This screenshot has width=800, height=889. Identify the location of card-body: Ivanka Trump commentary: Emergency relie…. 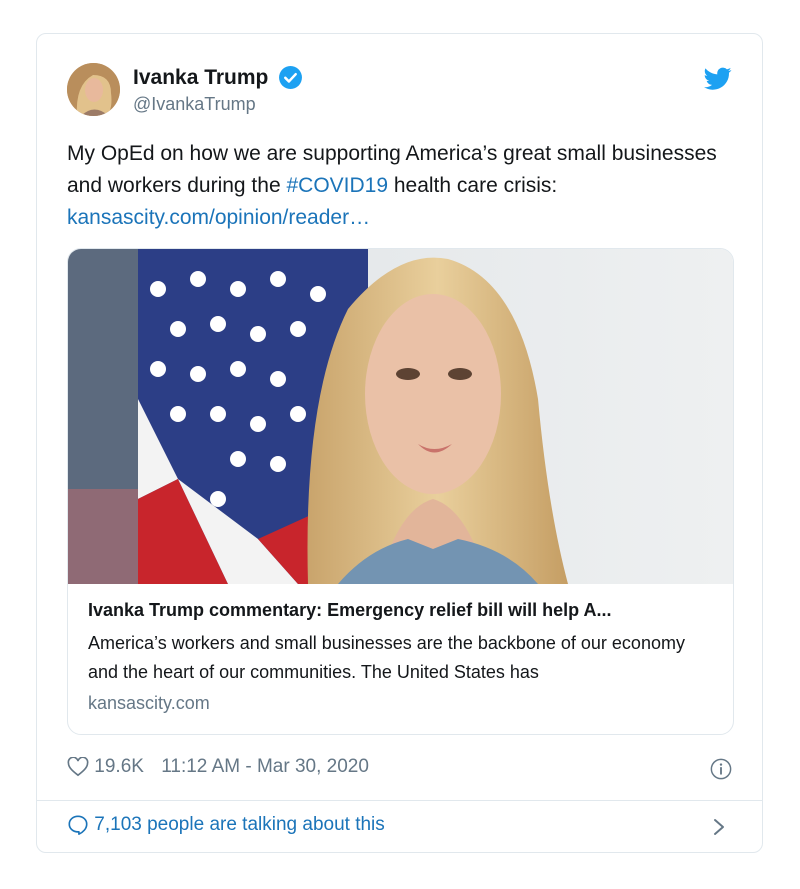
(400, 655).